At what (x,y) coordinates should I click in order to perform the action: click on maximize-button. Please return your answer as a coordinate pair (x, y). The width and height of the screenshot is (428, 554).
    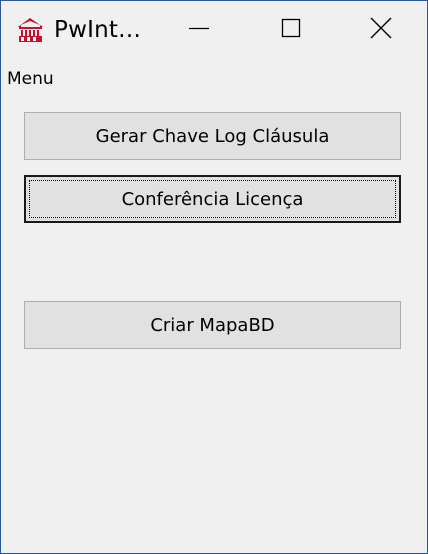
    Looking at the image, I should click on (291, 30).